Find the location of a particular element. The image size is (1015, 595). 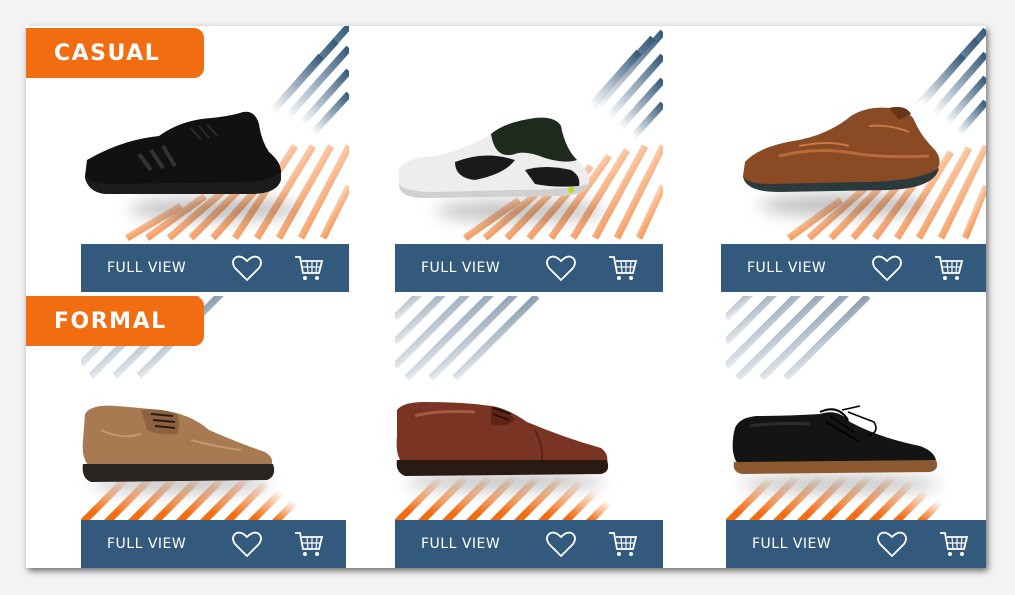

tan-suede-derby-image is located at coordinates (179, 444).